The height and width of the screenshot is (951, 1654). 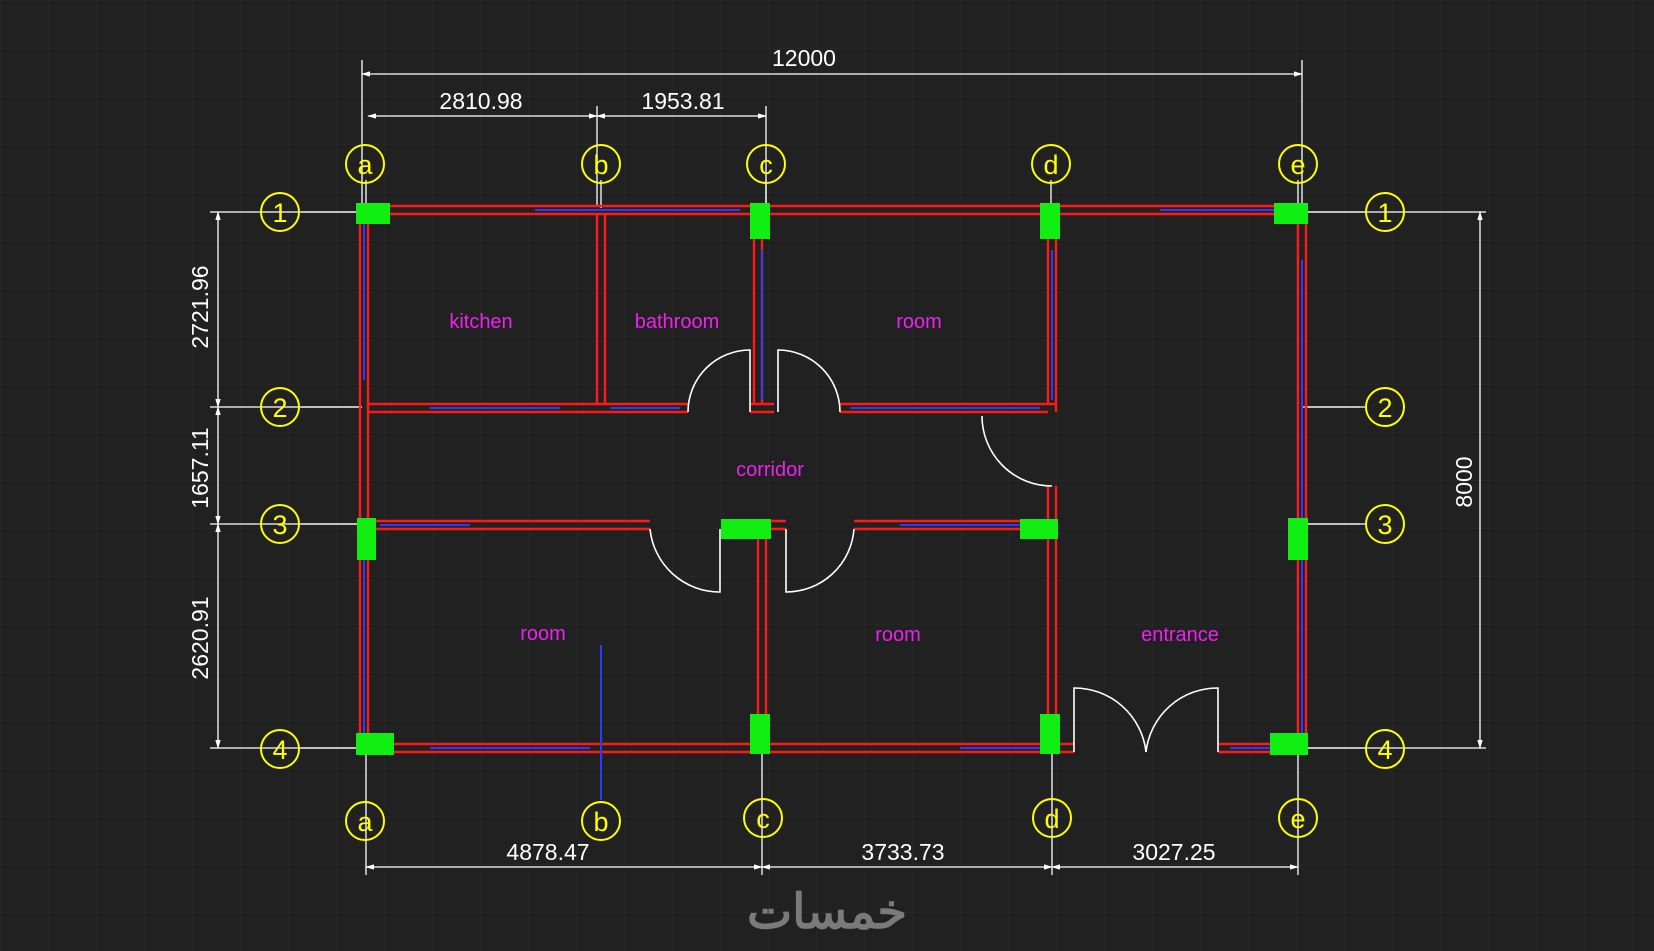 What do you see at coordinates (898, 635) in the screenshot?
I see `room-label-room-bottom-mid: room` at bounding box center [898, 635].